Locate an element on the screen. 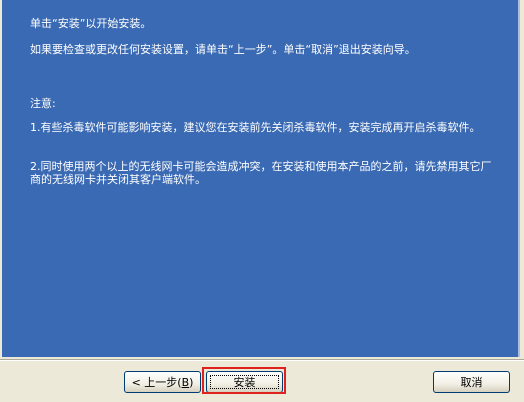 Image resolution: width=524 pixels, height=402 pixels. back-button-hotkey: B is located at coordinates (185, 382).